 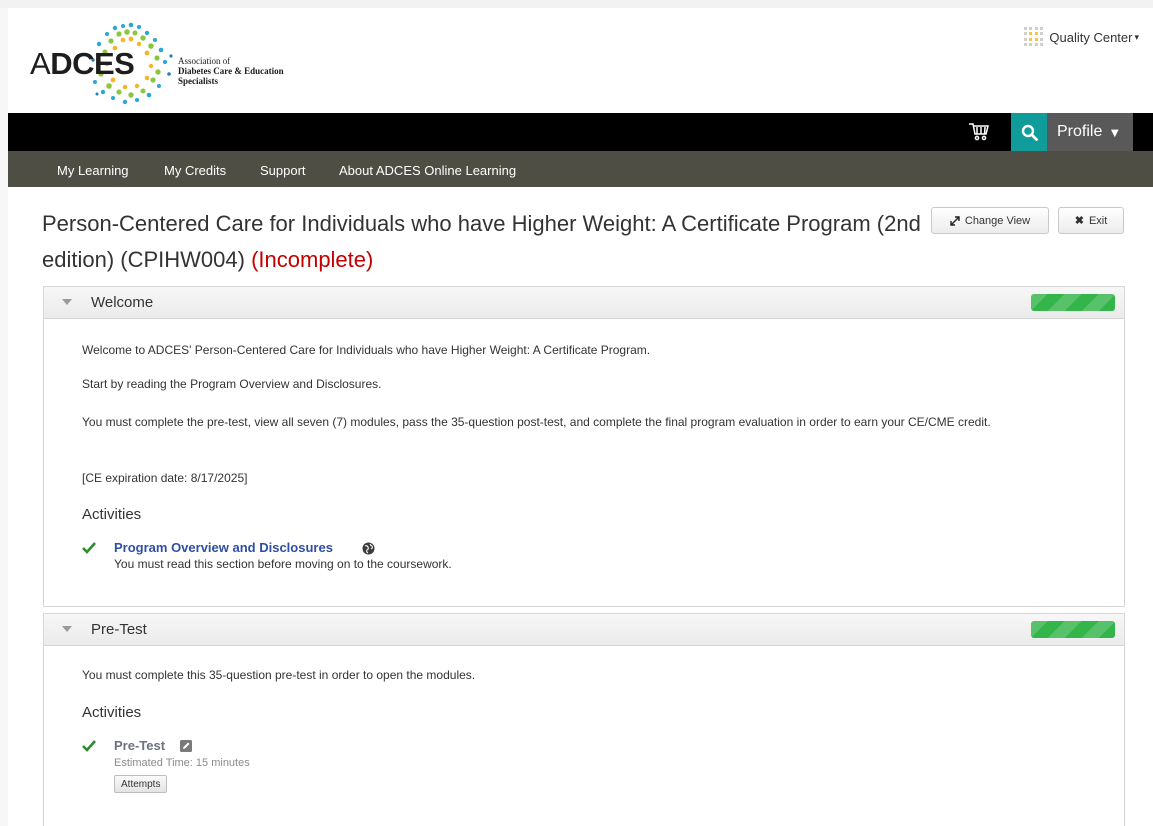 I want to click on exit-button: ✖ Exit, so click(x=1091, y=220).